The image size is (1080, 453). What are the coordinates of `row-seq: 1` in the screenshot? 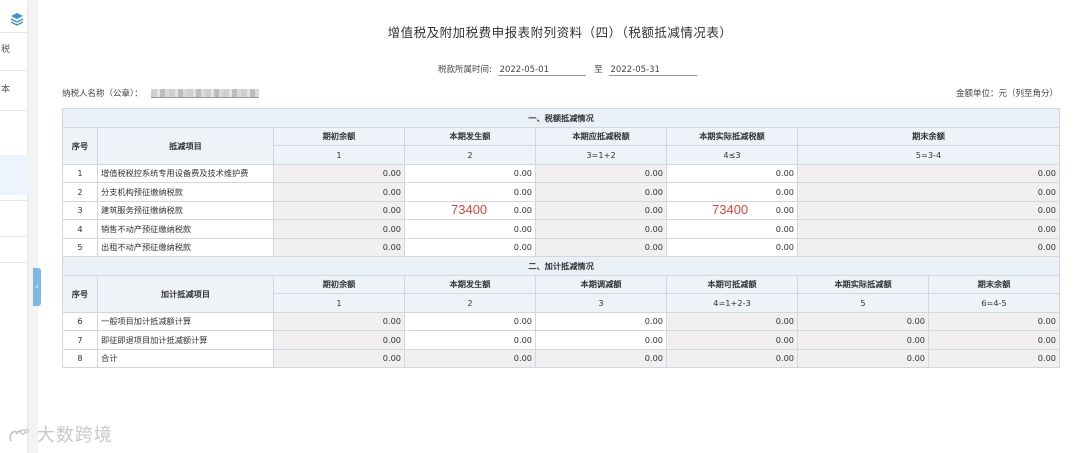 It's located at (80, 173).